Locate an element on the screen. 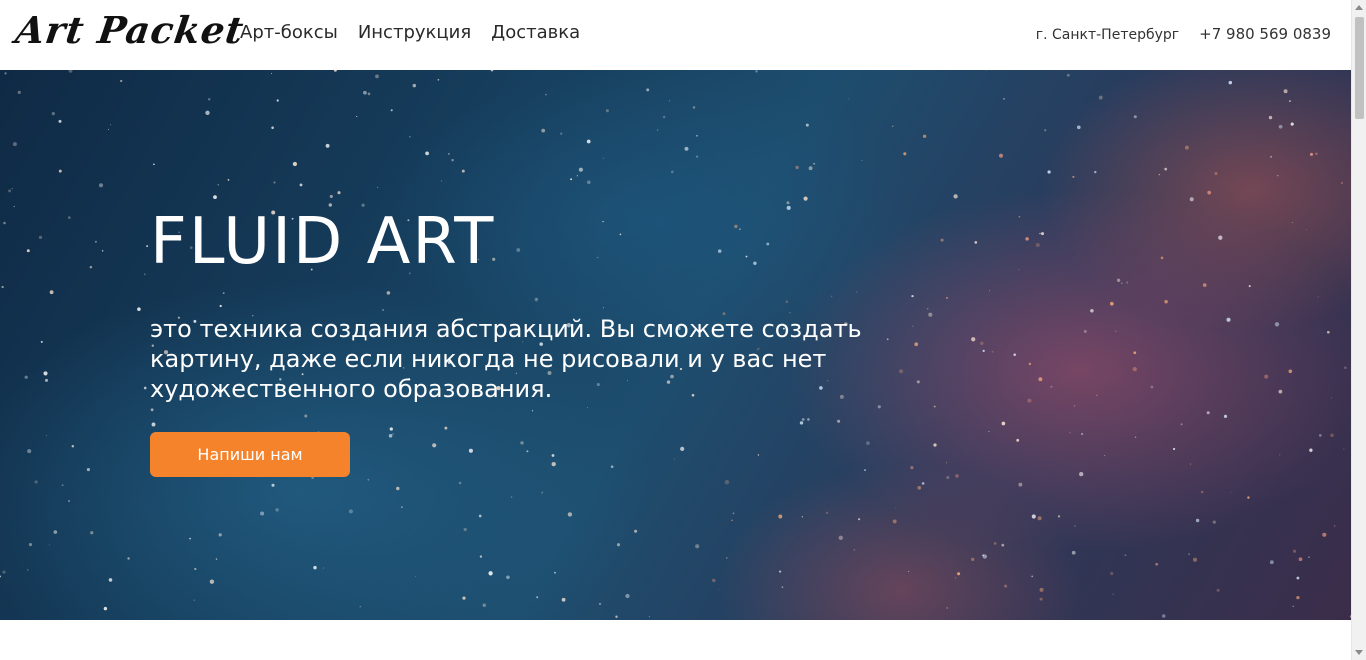 Image resolution: width=1366 pixels, height=660 pixels. main-nav: Арт-боксы Инструкция Доставка is located at coordinates (410, 32).